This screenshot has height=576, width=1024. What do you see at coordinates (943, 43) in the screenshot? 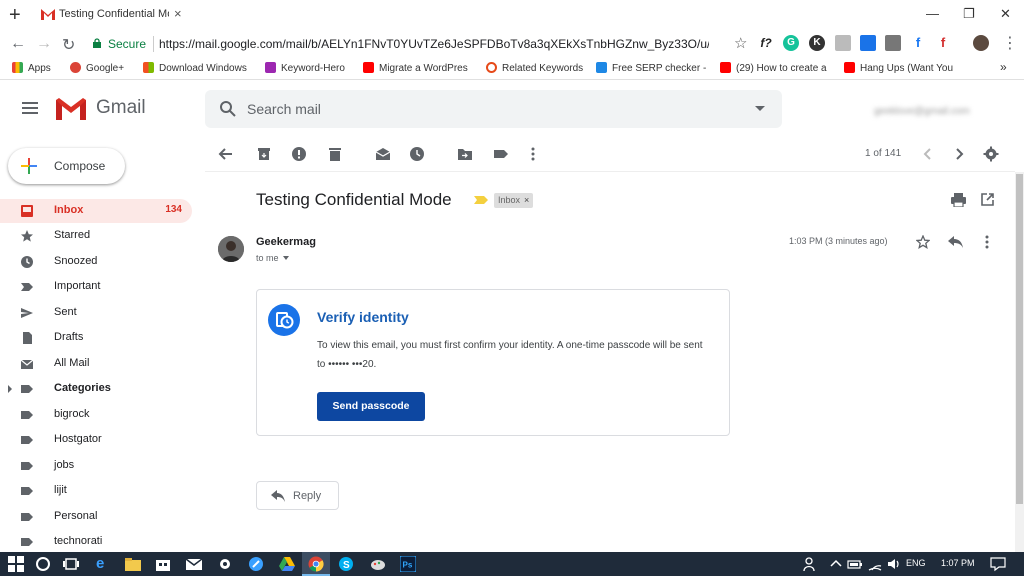
I see `facebook-red-extension-icon: f` at bounding box center [943, 43].